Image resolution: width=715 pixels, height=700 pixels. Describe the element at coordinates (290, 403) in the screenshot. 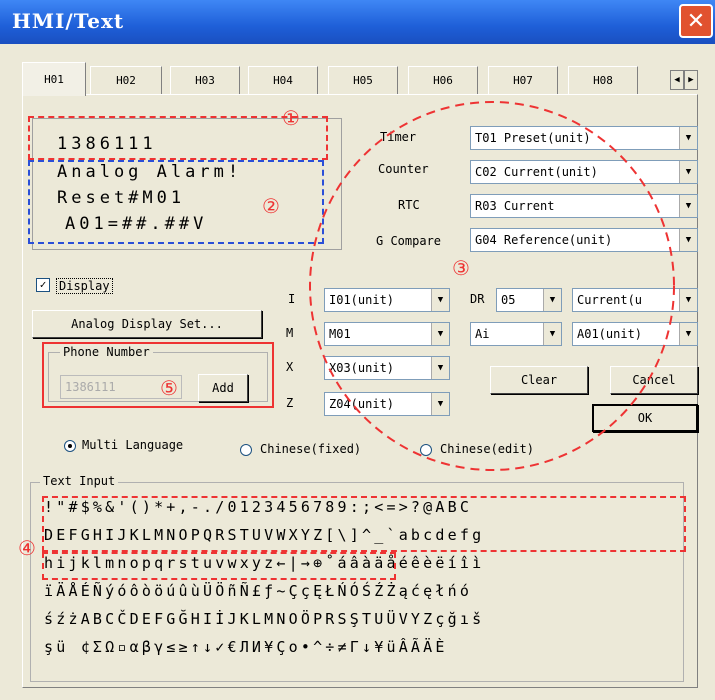

I see `z-label: Z` at that location.